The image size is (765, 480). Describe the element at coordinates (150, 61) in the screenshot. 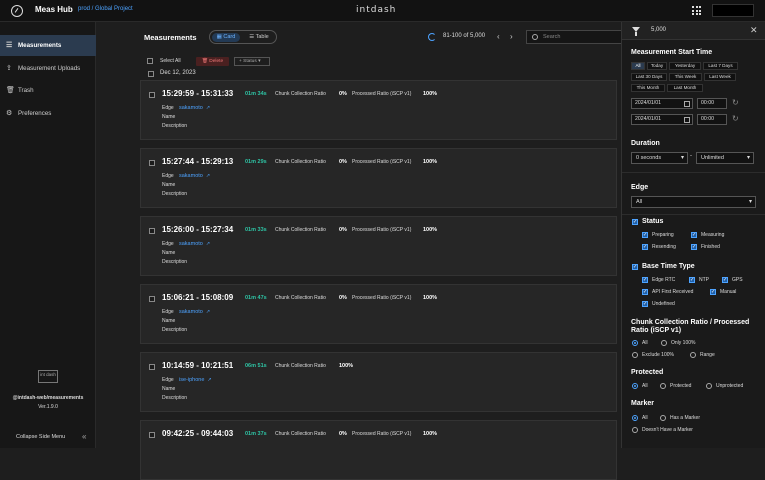

I see `select-all-checkbox` at that location.